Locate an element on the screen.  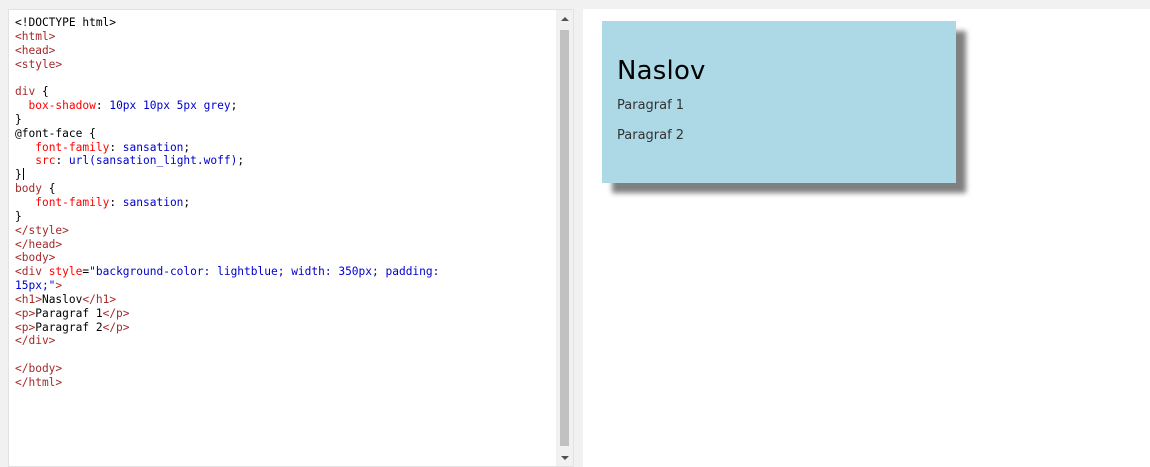
text-cursor is located at coordinates (23, 174).